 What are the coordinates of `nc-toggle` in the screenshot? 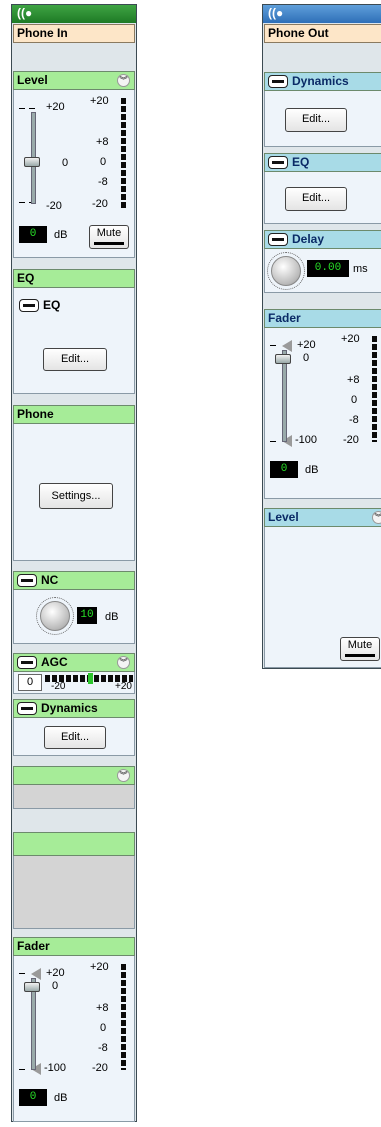 It's located at (27, 581).